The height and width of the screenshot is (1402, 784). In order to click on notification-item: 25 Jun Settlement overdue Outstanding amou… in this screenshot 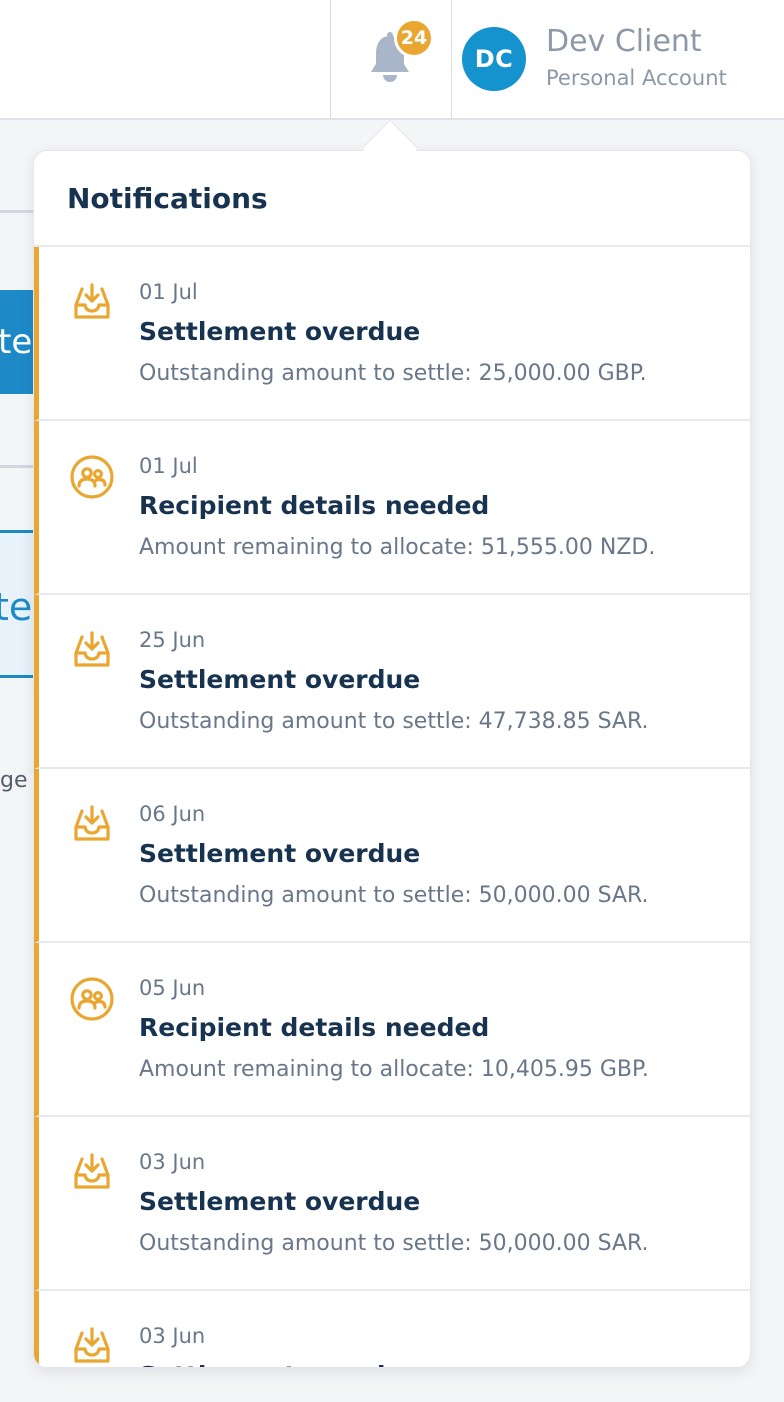, I will do `click(392, 682)`.